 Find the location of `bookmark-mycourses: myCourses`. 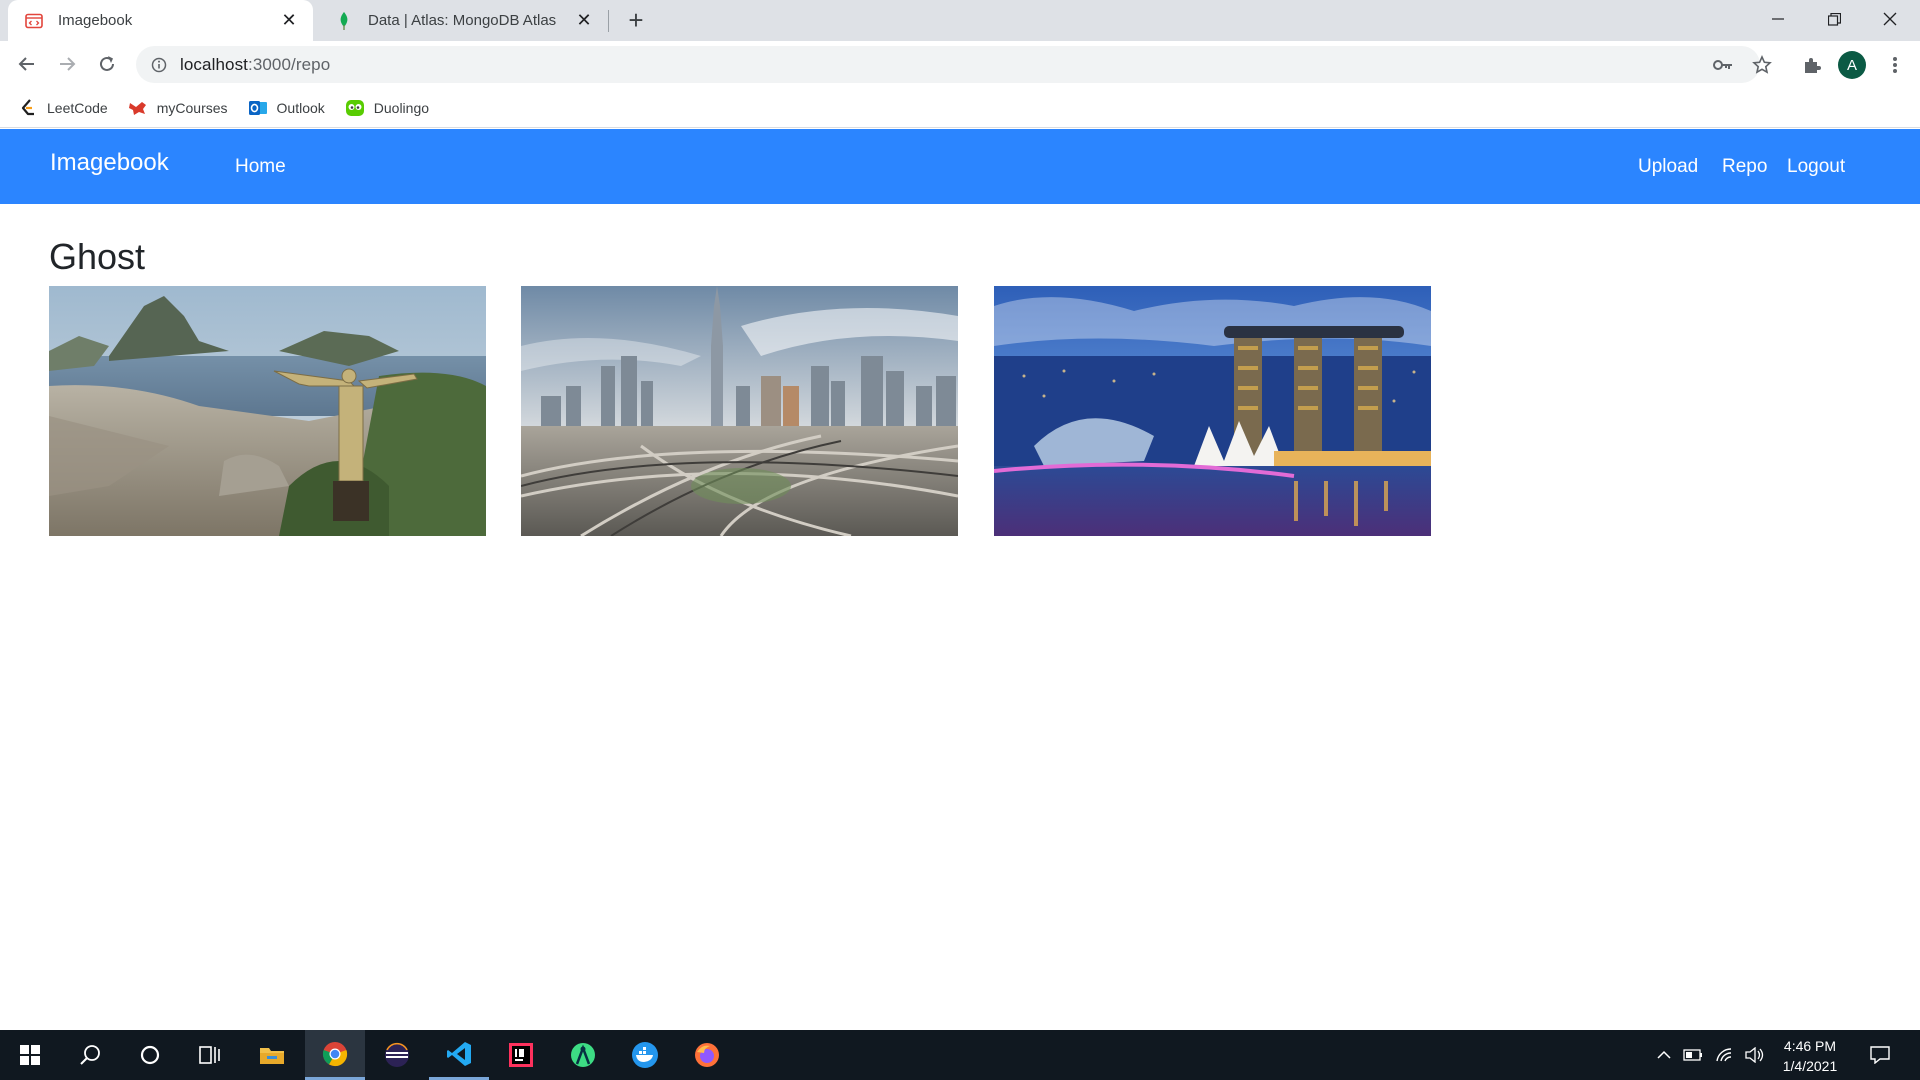

bookmark-mycourses: myCourses is located at coordinates (178, 108).